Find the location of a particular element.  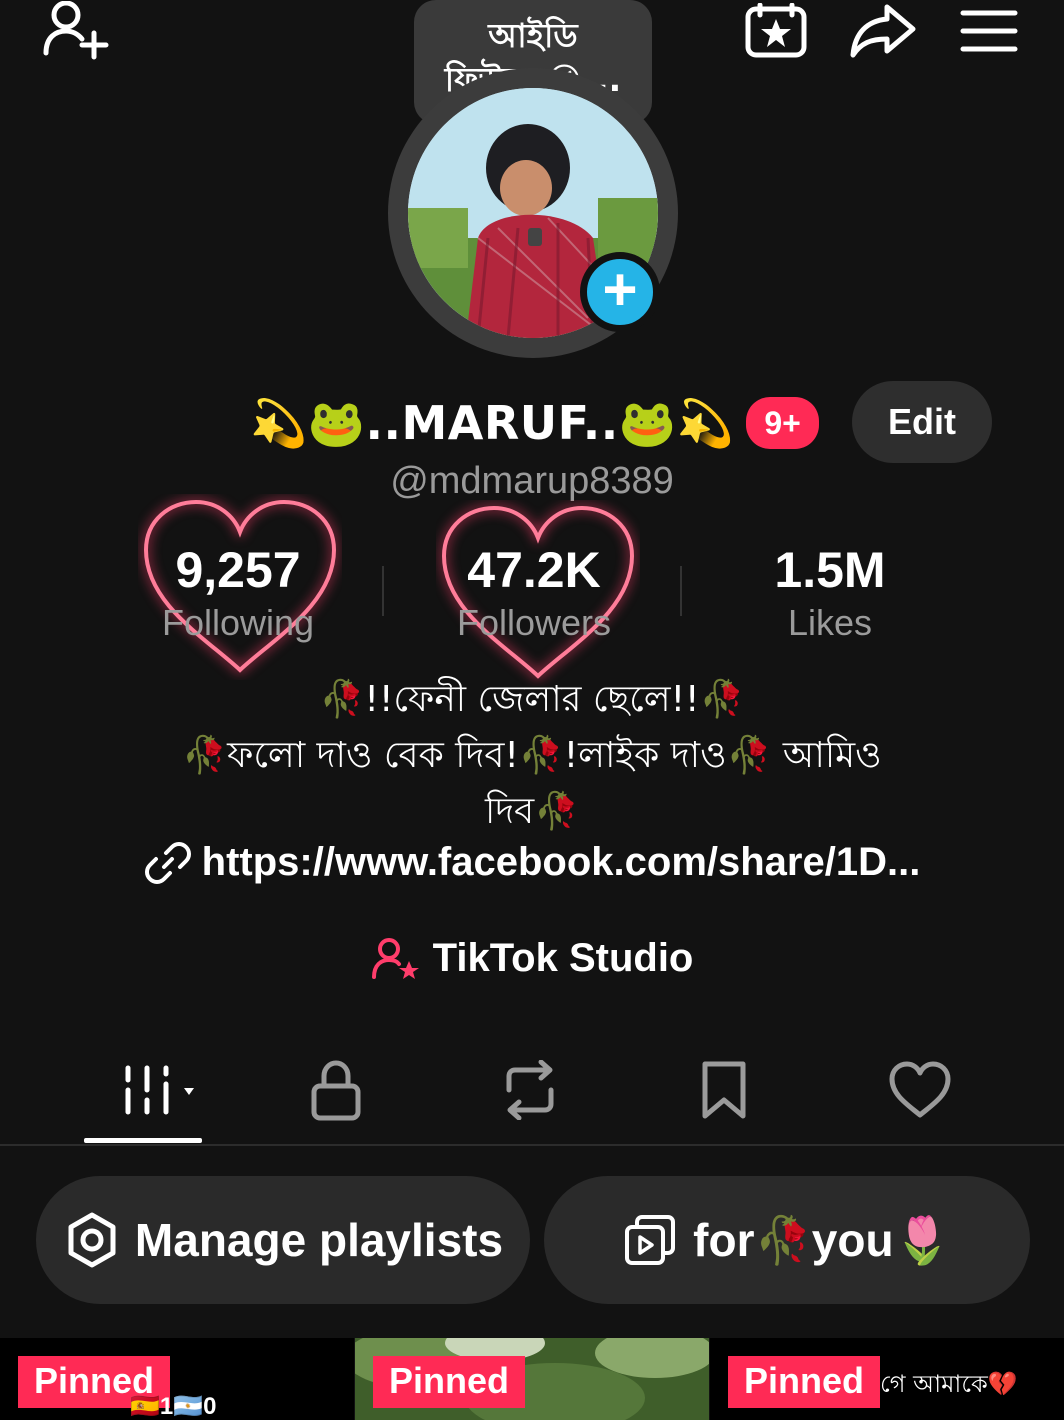

video-thumbnail: Pinned 🇪🇸1🇦🇷0 is located at coordinates (177, 1379).